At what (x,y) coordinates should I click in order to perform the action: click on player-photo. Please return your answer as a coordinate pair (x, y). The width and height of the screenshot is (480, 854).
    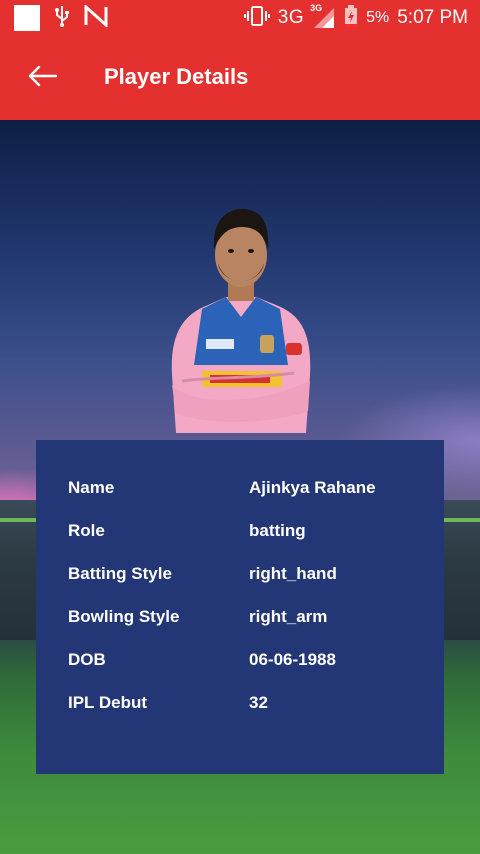
    Looking at the image, I should click on (241, 319).